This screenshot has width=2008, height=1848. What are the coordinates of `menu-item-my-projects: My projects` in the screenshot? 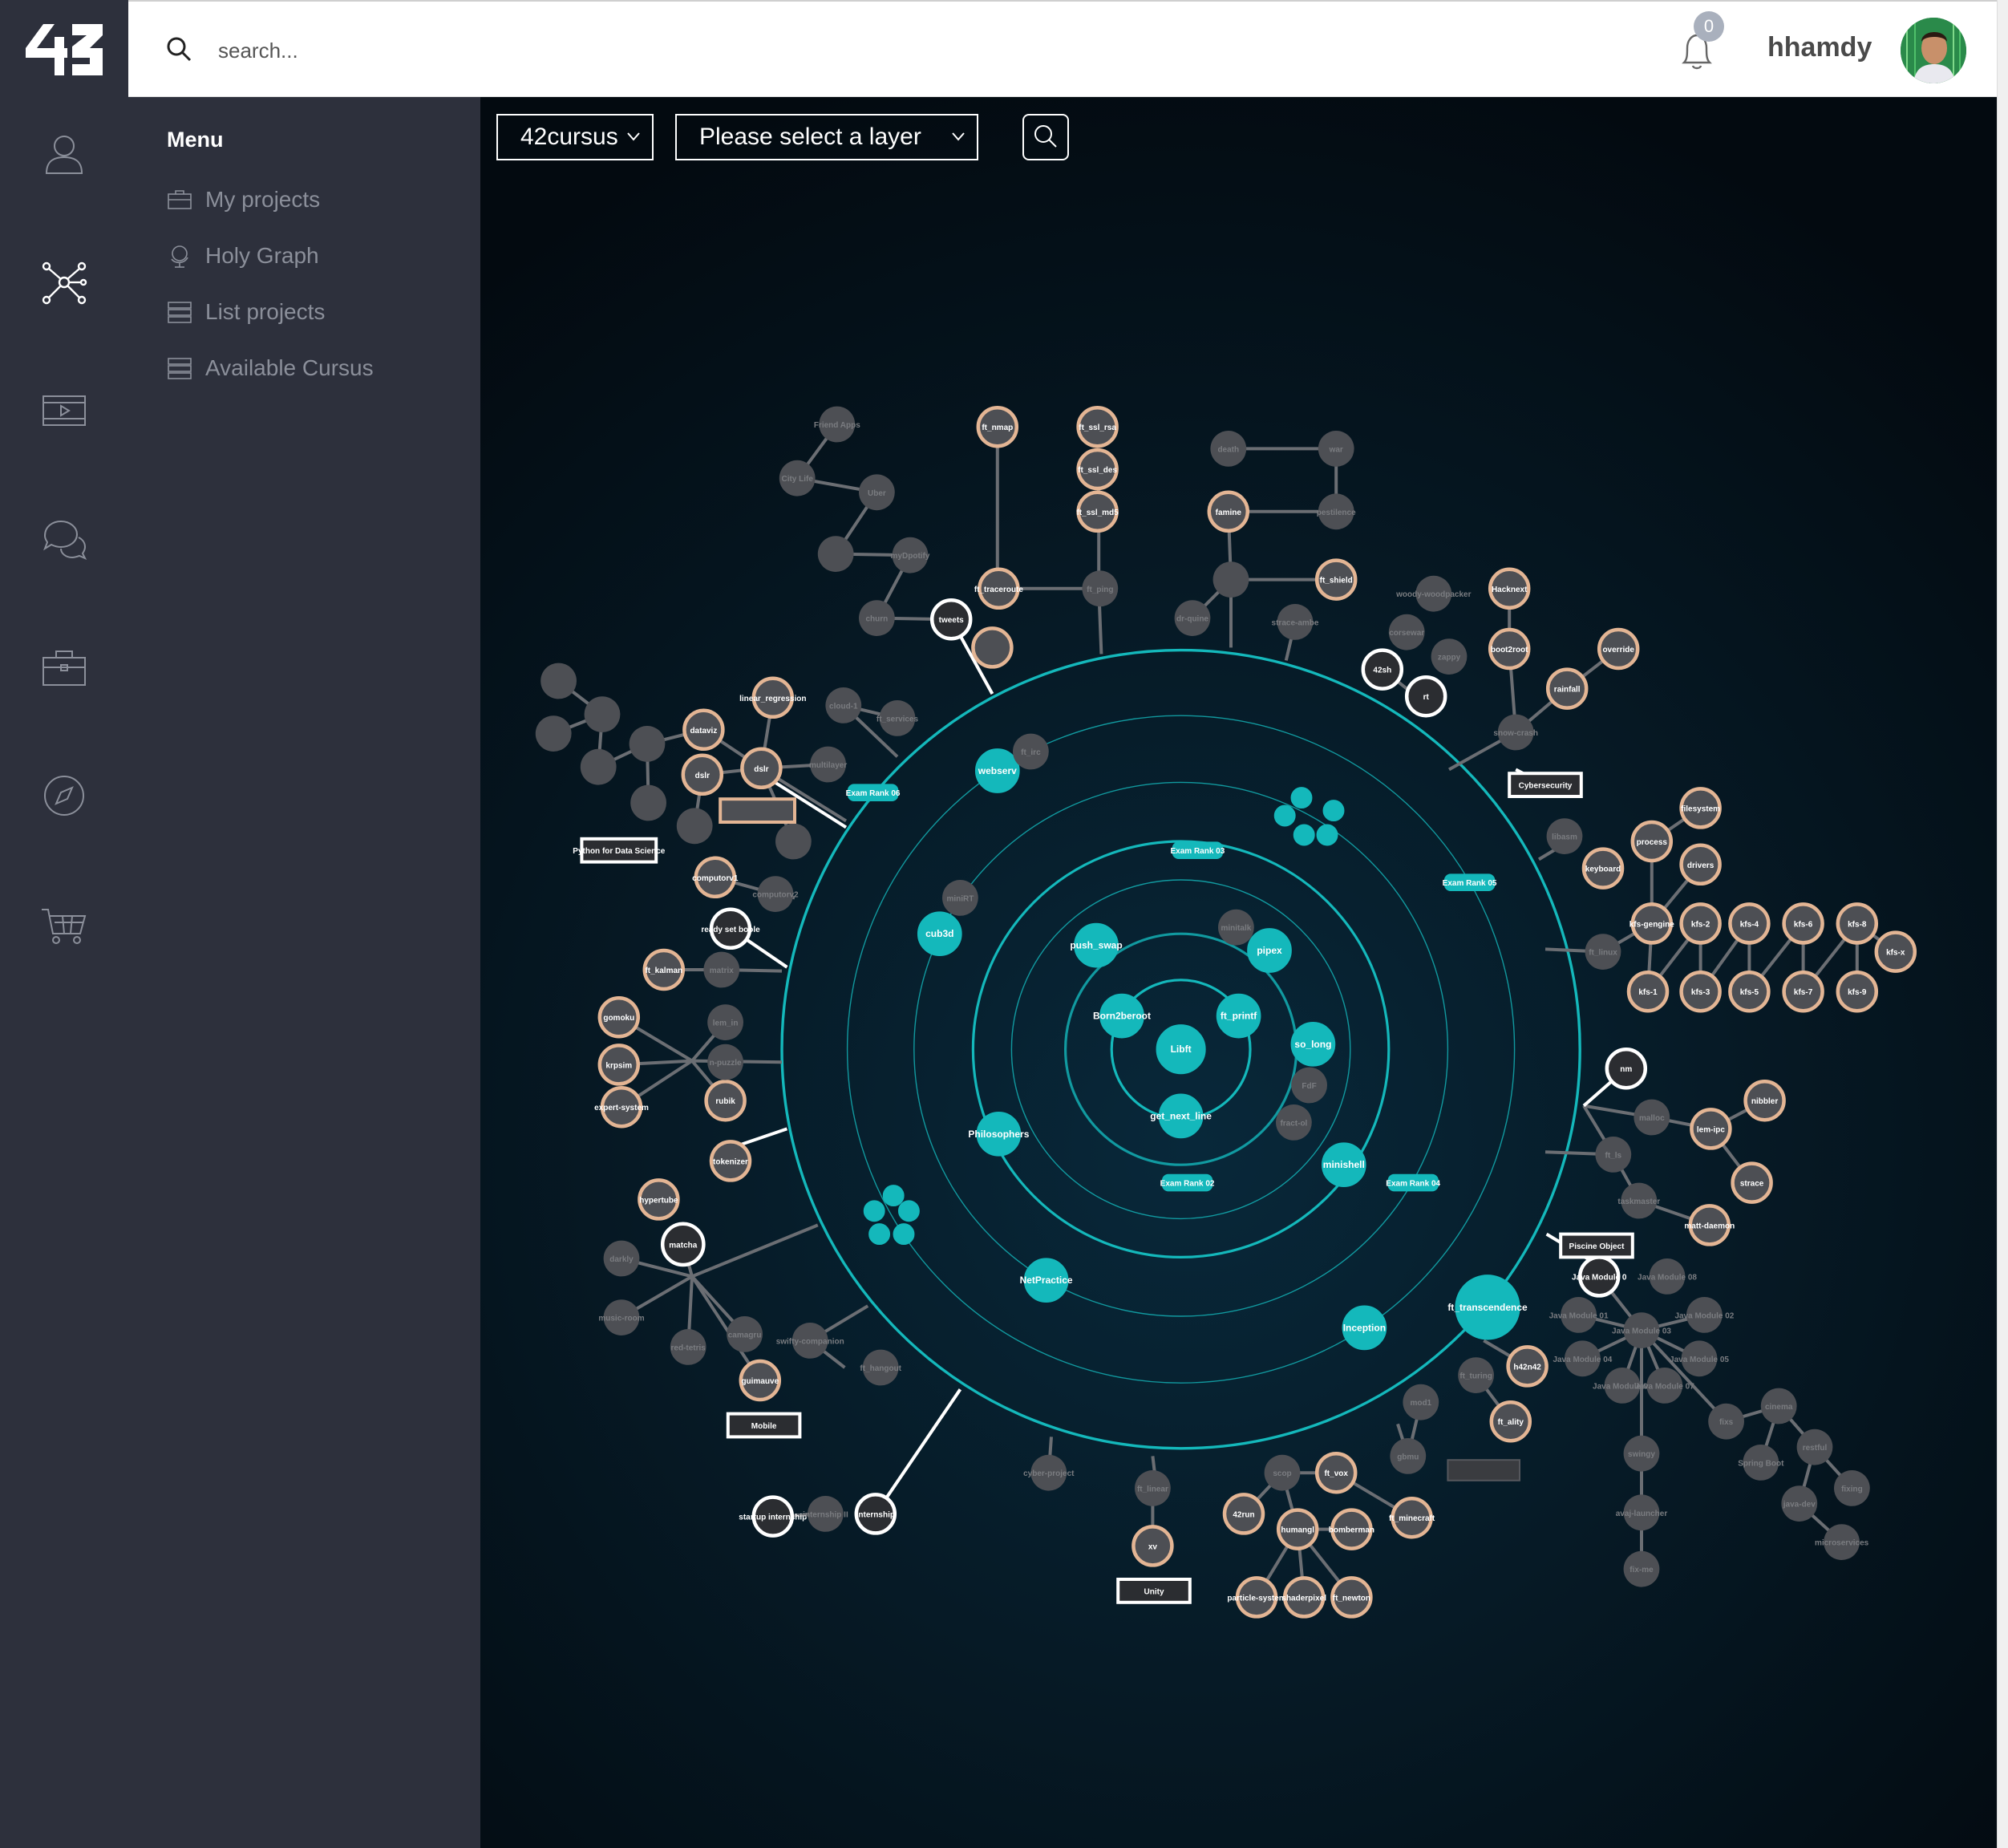 It's located at (244, 199).